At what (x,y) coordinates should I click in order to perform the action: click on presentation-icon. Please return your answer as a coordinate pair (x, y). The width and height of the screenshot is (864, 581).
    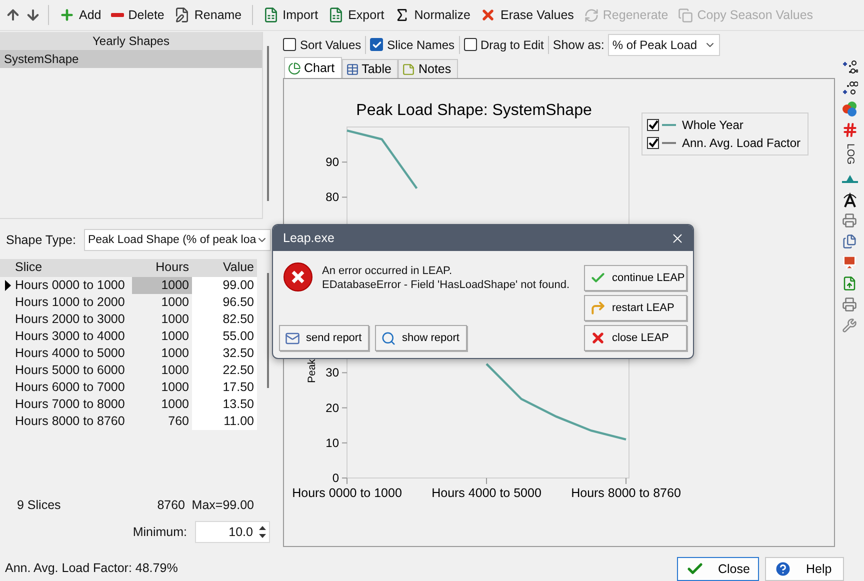
    Looking at the image, I should click on (849, 262).